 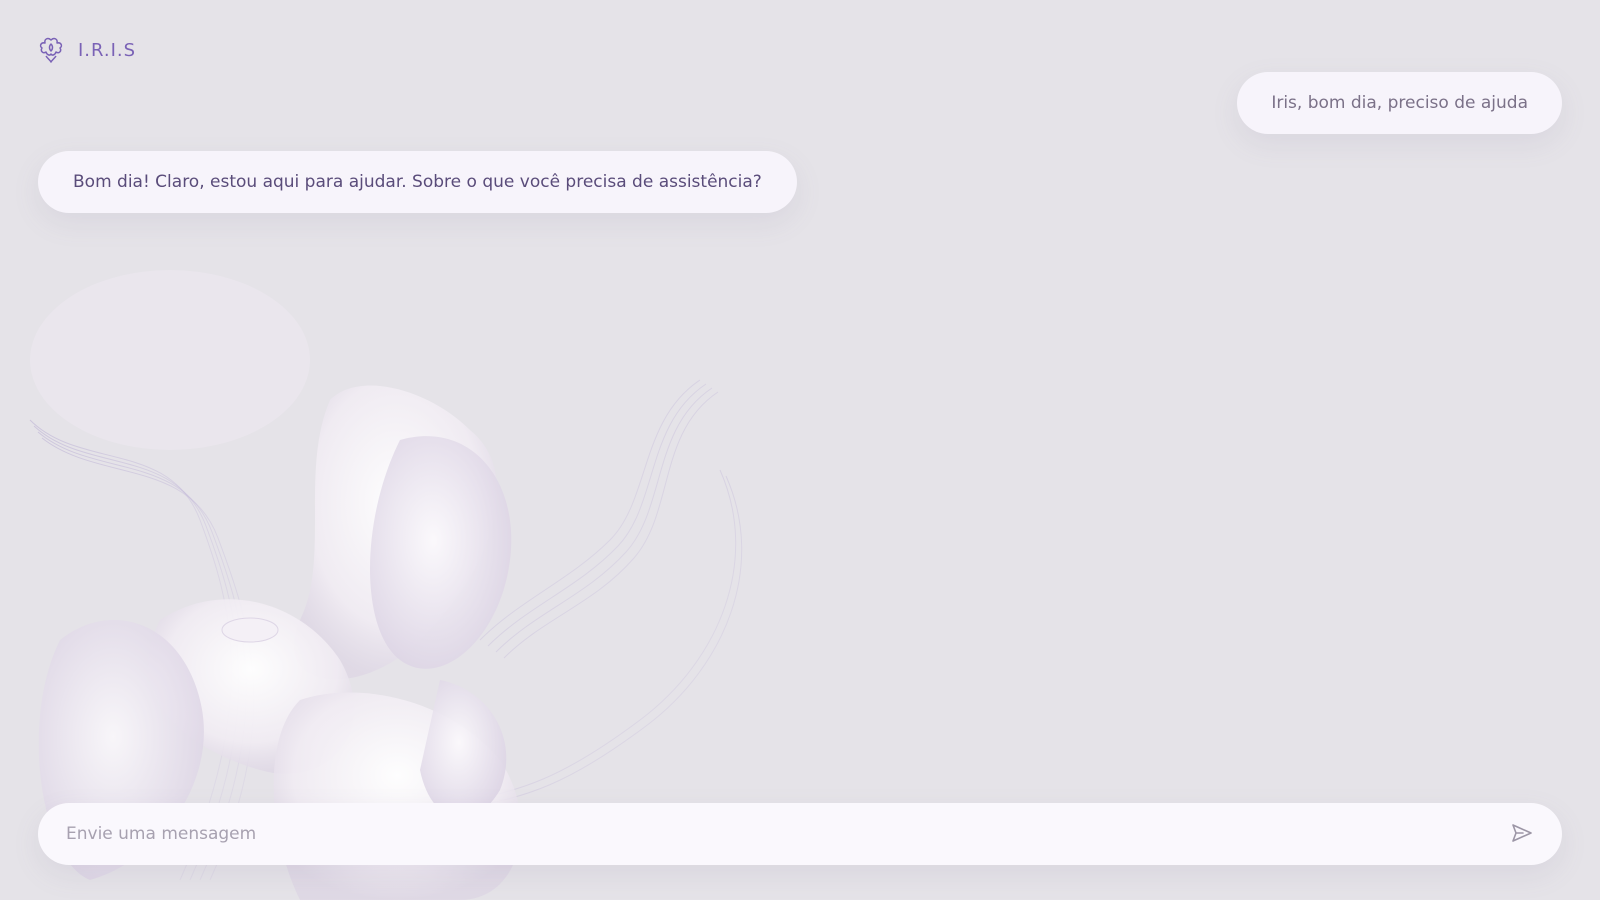 I want to click on send-icon, so click(x=1522, y=834).